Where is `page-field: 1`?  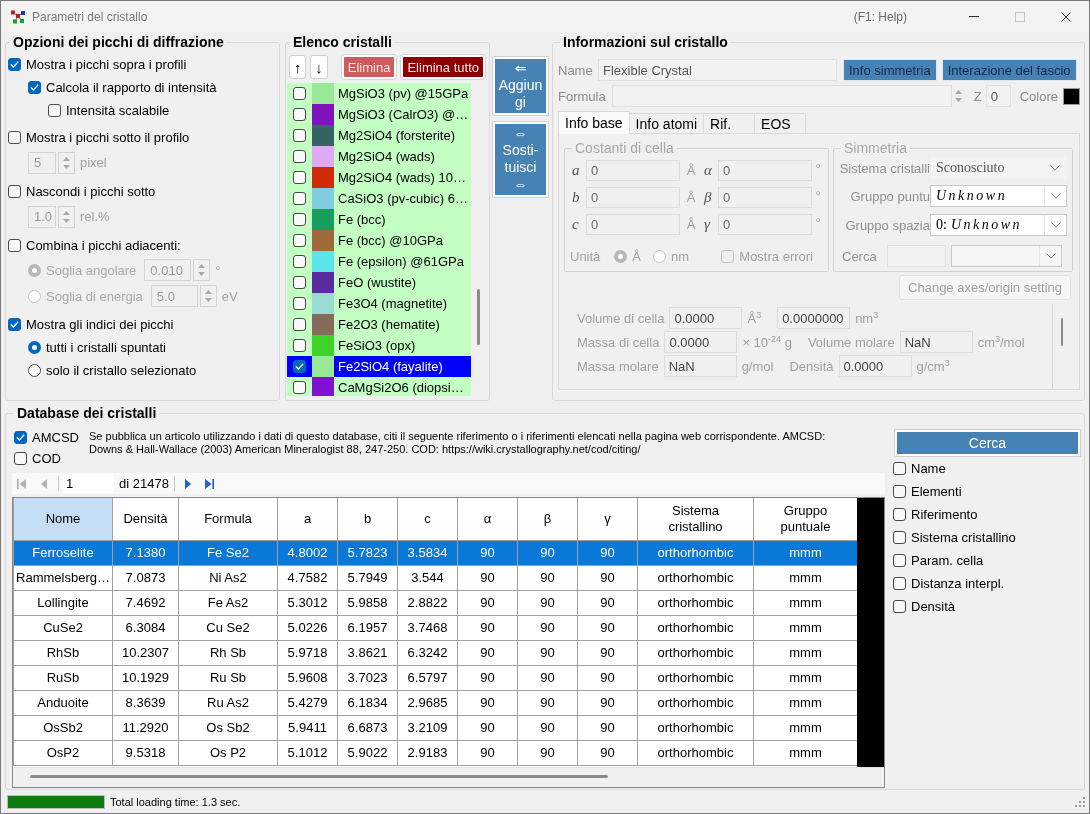 page-field: 1 is located at coordinates (88, 483).